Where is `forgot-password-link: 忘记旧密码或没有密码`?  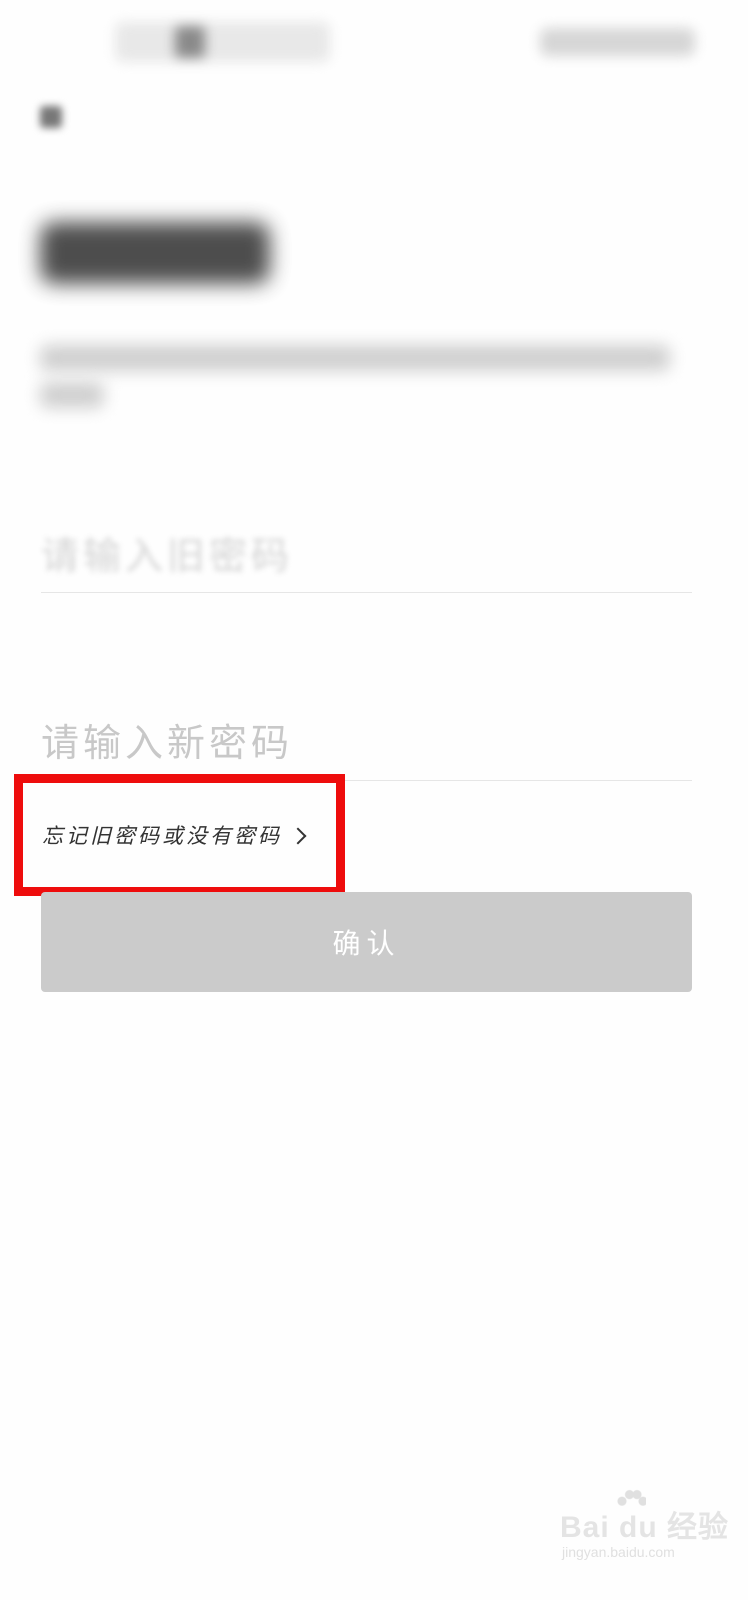 forgot-password-link: 忘记旧密码或没有密码 is located at coordinates (174, 835).